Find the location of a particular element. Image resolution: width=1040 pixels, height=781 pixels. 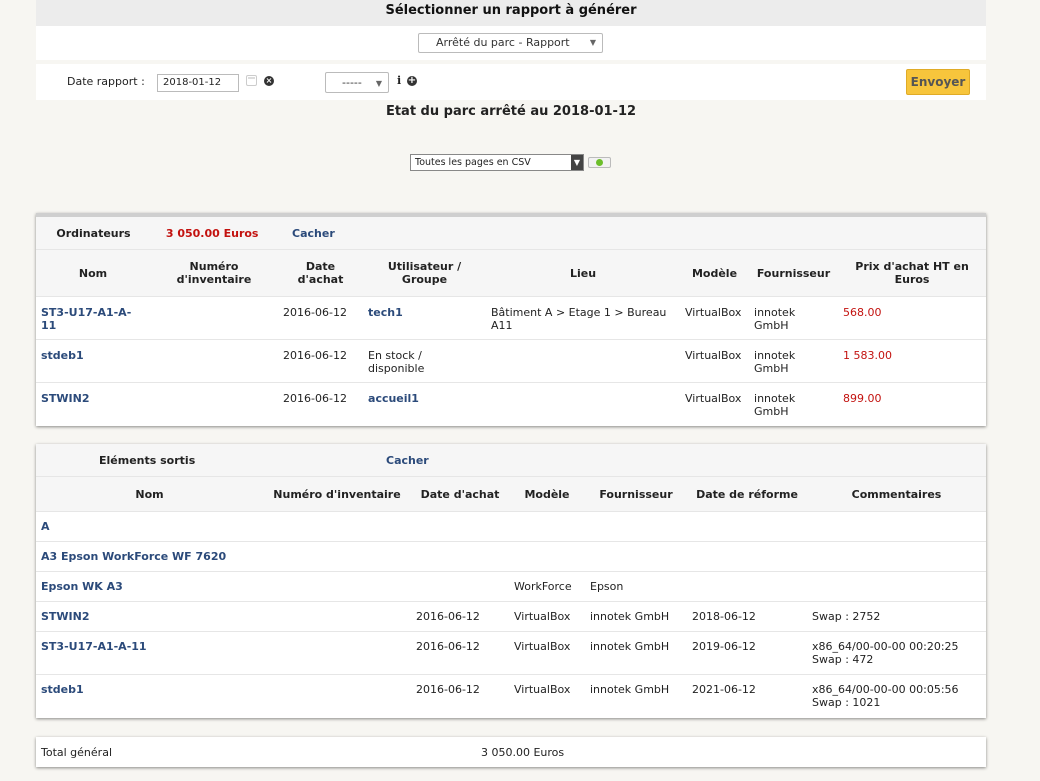

column-header: Prix d'achat HT en Euros is located at coordinates (912, 273).